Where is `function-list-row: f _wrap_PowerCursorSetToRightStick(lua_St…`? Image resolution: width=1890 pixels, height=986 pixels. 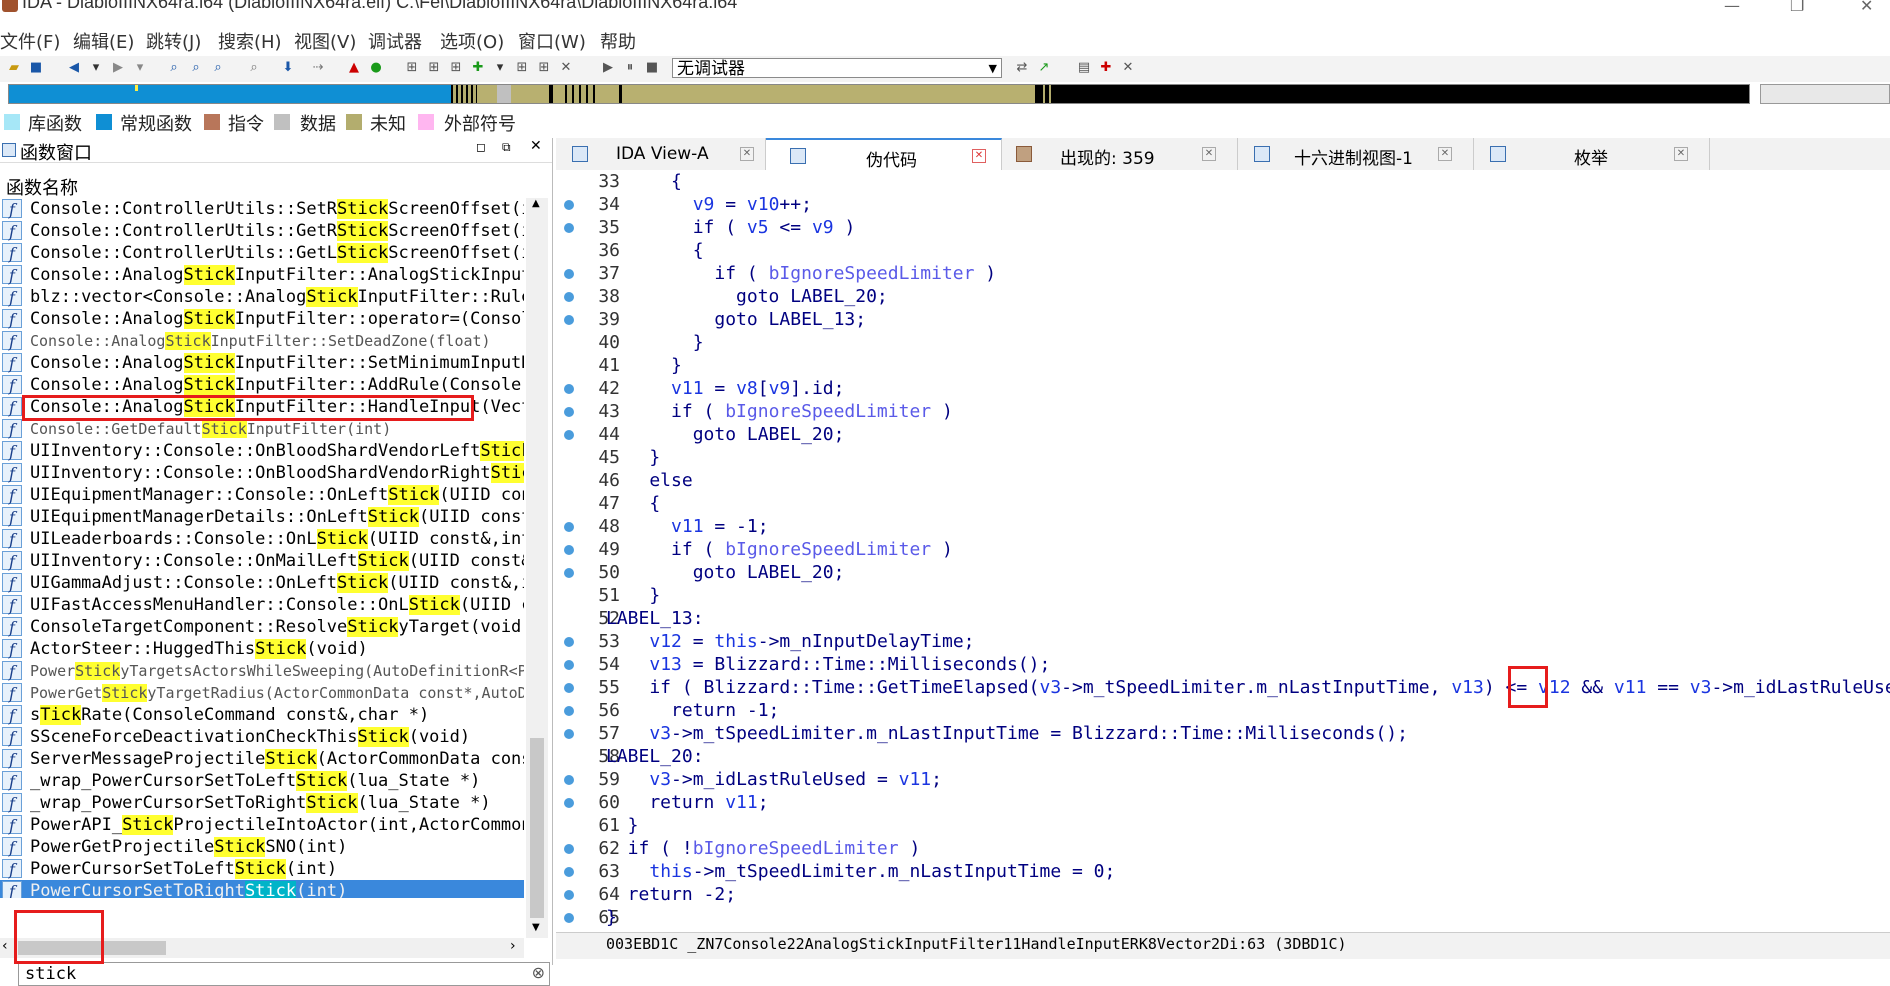
function-list-row: f _wrap_PowerCursorSetToRightStick(lua_St… is located at coordinates (262, 803).